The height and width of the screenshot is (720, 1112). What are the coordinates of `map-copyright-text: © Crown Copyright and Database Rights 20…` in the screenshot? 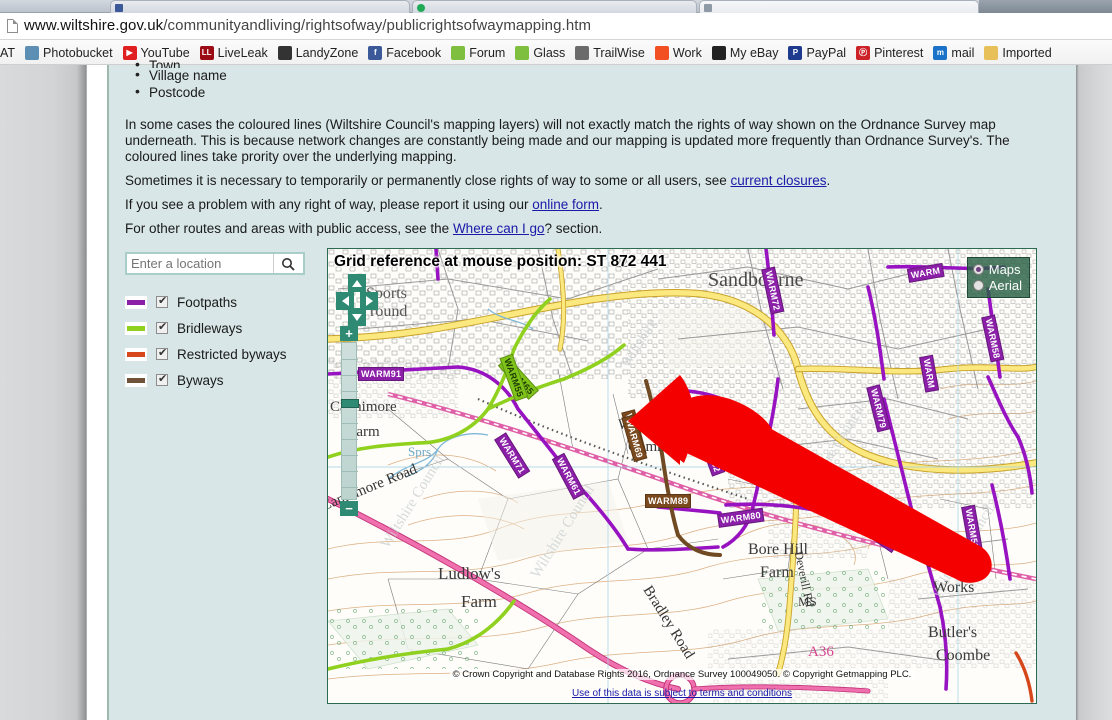 It's located at (682, 674).